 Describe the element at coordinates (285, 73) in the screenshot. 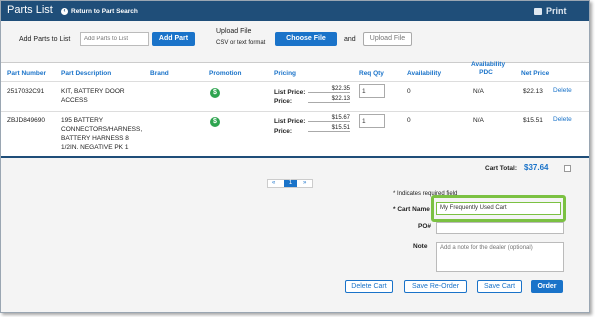

I see `col-pricing: Pricing` at that location.